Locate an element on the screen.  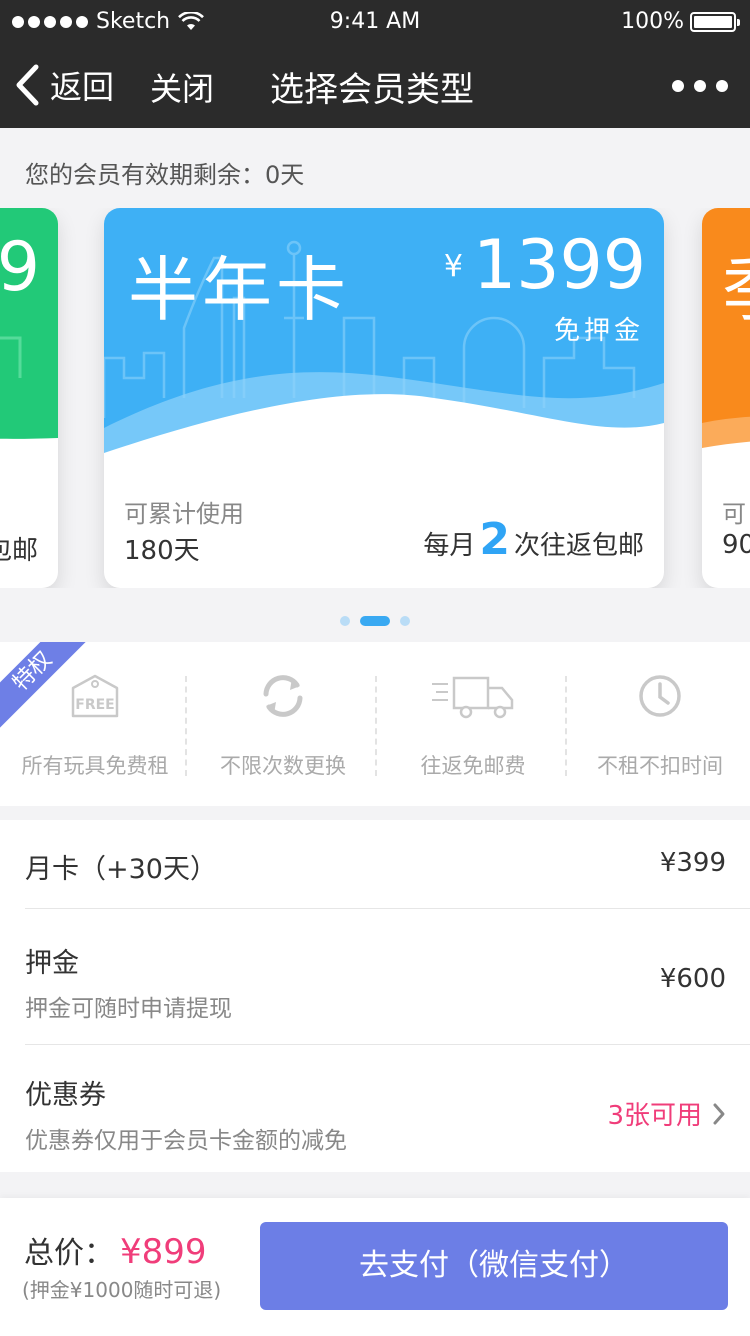
clock-icon is located at coordinates (660, 696).